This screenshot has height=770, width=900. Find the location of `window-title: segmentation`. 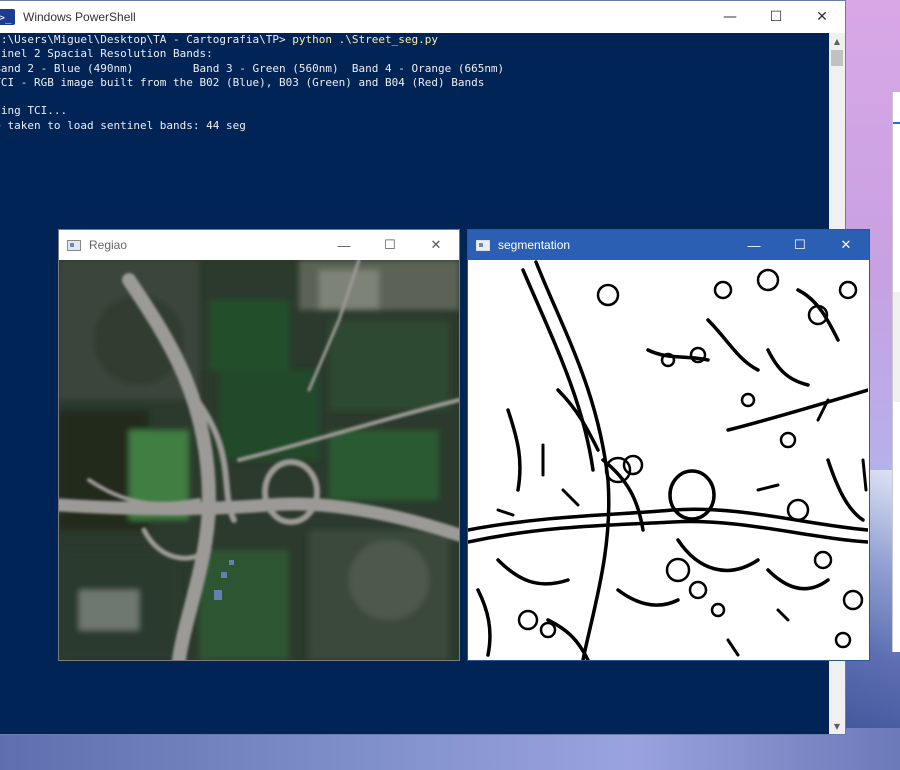

window-title: segmentation is located at coordinates (534, 245).